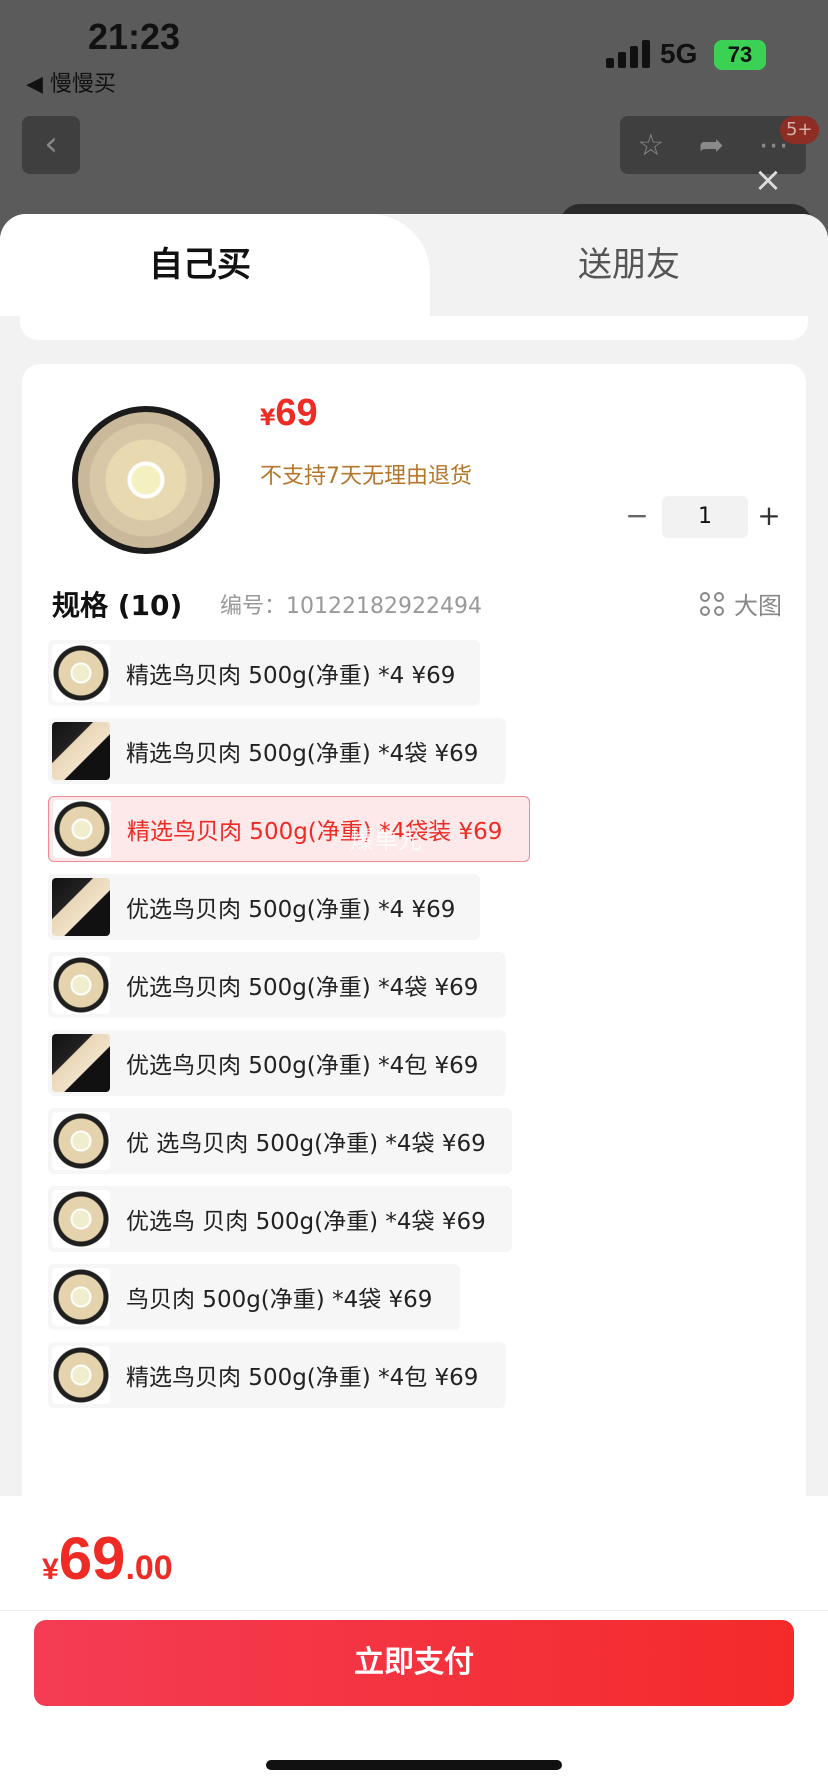 This screenshot has width=828, height=1792. Describe the element at coordinates (366, 476) in the screenshot. I see `no-return-notice: 不支持7天无理由退货` at that location.